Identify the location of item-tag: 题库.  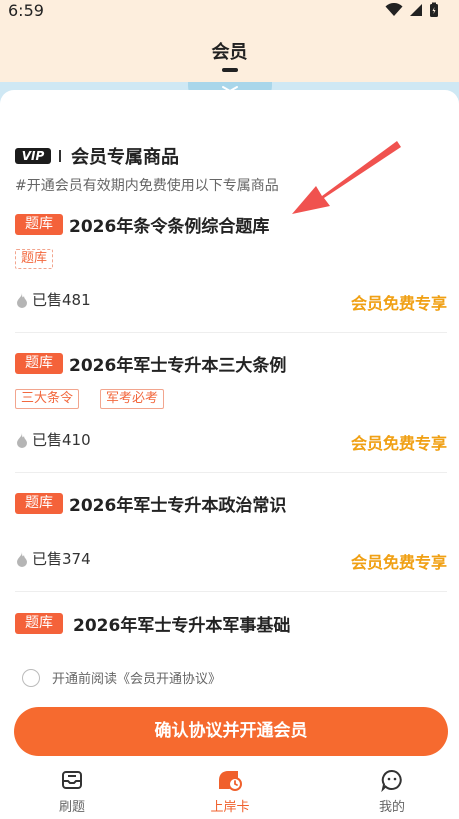
(34, 259).